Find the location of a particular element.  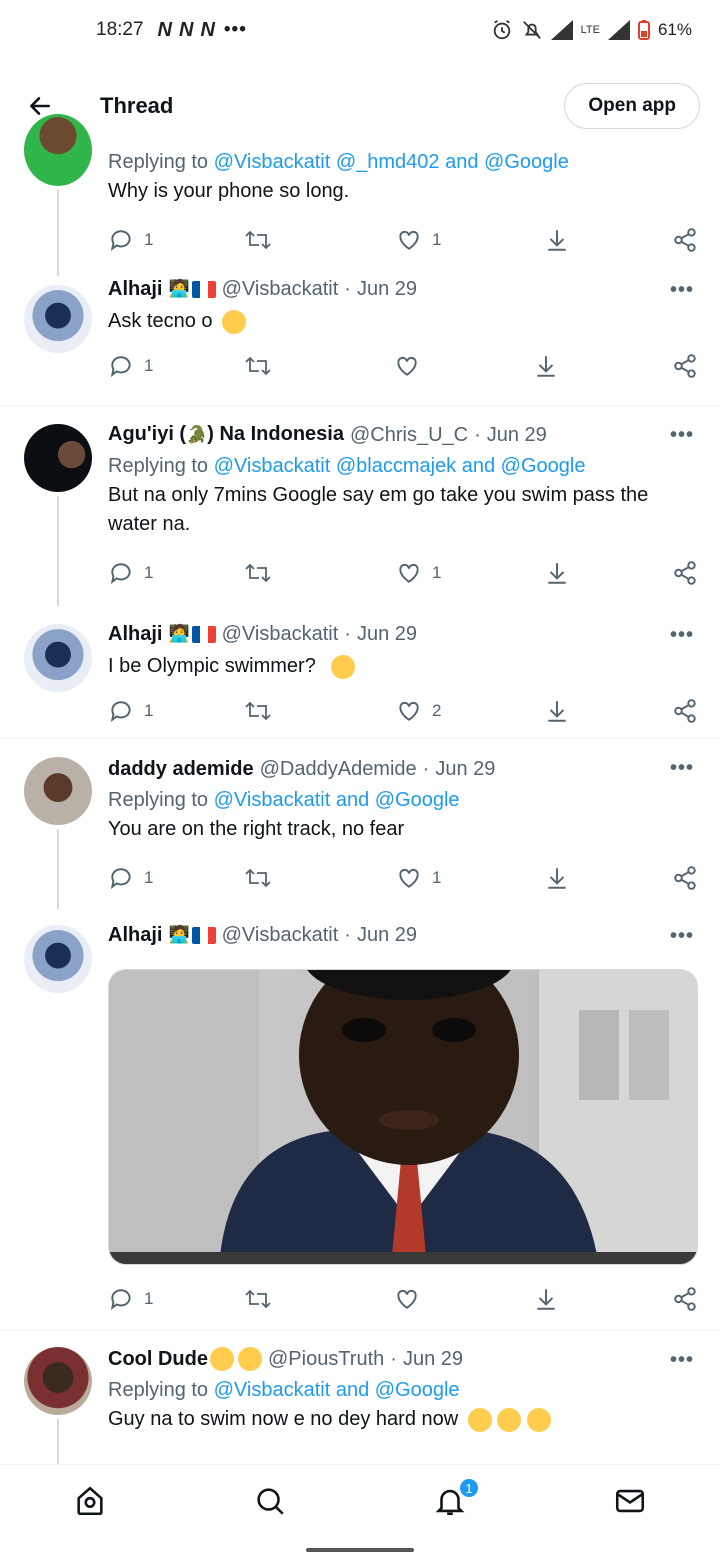

like-button: 2 is located at coordinates (418, 711).